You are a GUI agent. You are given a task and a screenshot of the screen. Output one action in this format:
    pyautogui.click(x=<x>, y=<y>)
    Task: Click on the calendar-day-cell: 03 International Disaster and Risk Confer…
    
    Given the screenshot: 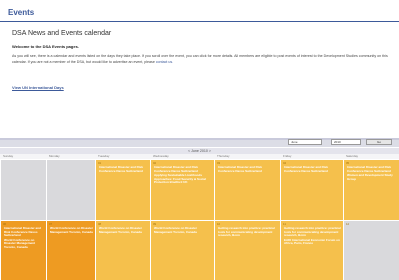 What is the action you would take?
    pyautogui.click(x=247, y=189)
    